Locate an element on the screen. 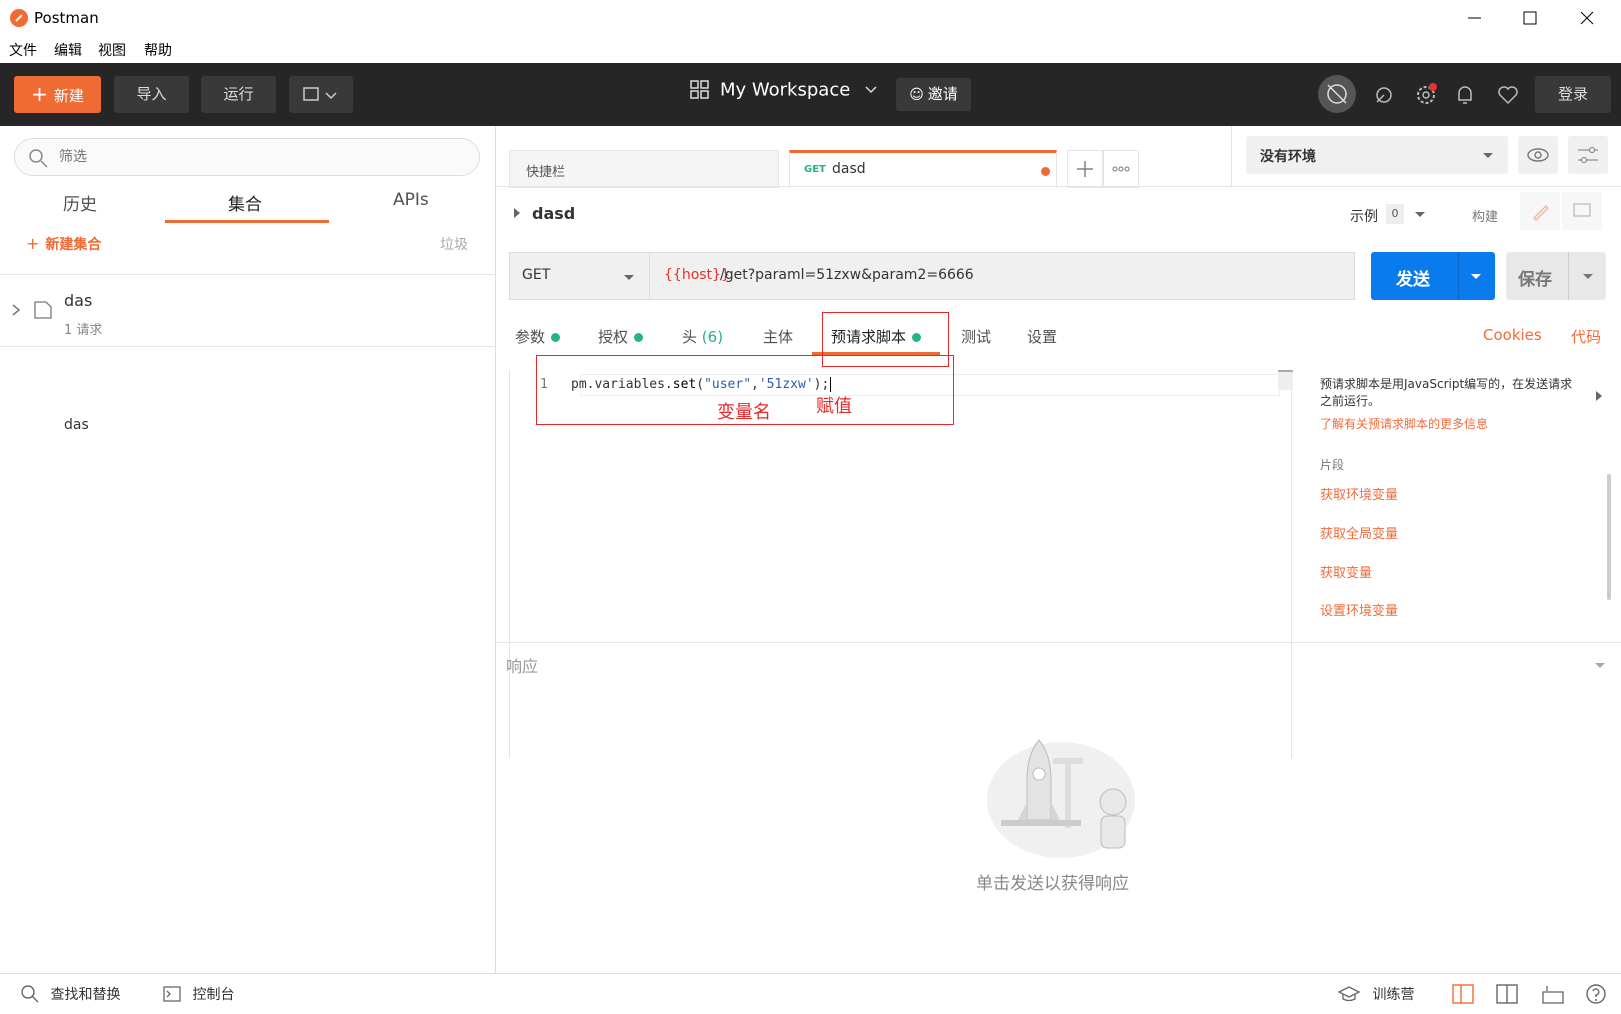 The width and height of the screenshot is (1621, 1014). sidebar-tab-apis: APIs is located at coordinates (411, 200).